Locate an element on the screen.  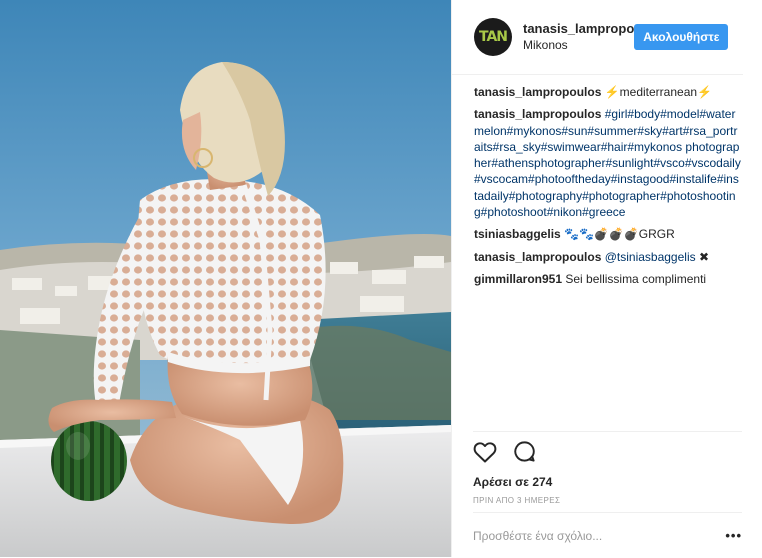
comment-item: tanasis_lampropoulos @tsiniasbaggelis ✖ is located at coordinates (608, 257).